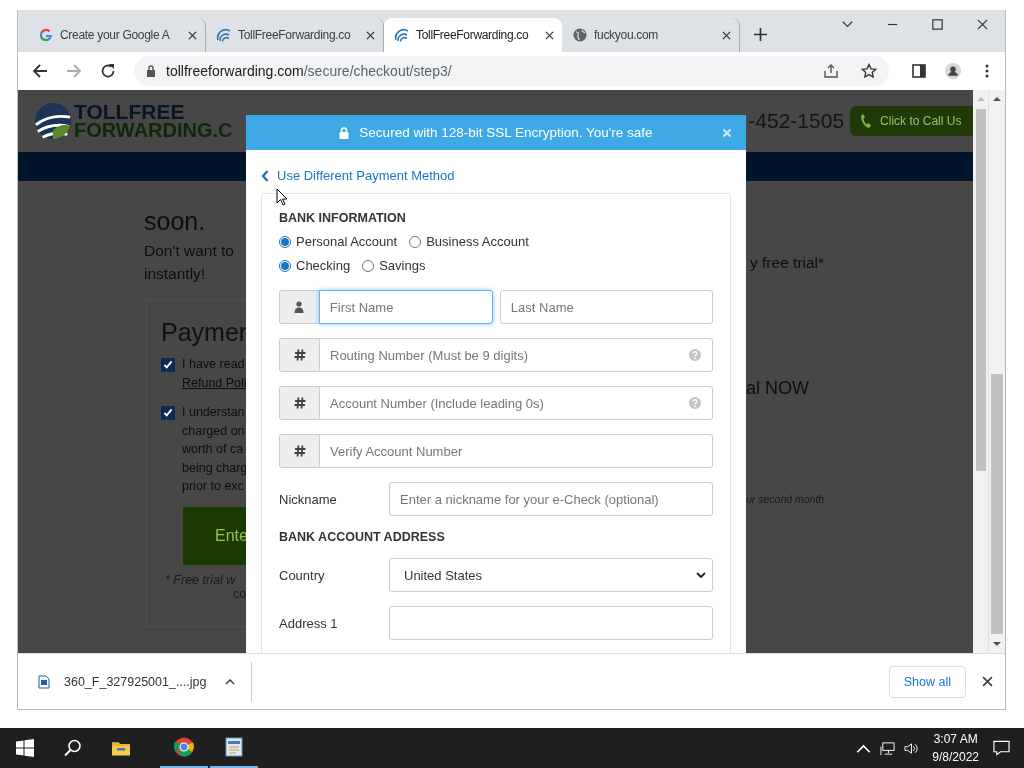  I want to click on clock-time: 3:07 AM, so click(955, 739).